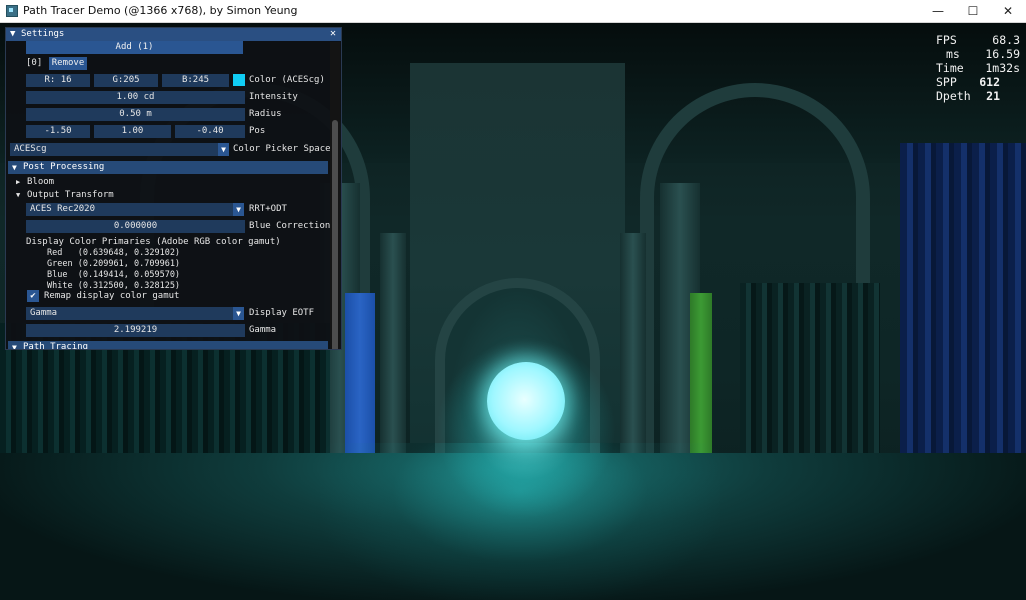 Image resolution: width=1026 pixels, height=600 pixels. I want to click on stat-label: FPS, so click(946, 40).